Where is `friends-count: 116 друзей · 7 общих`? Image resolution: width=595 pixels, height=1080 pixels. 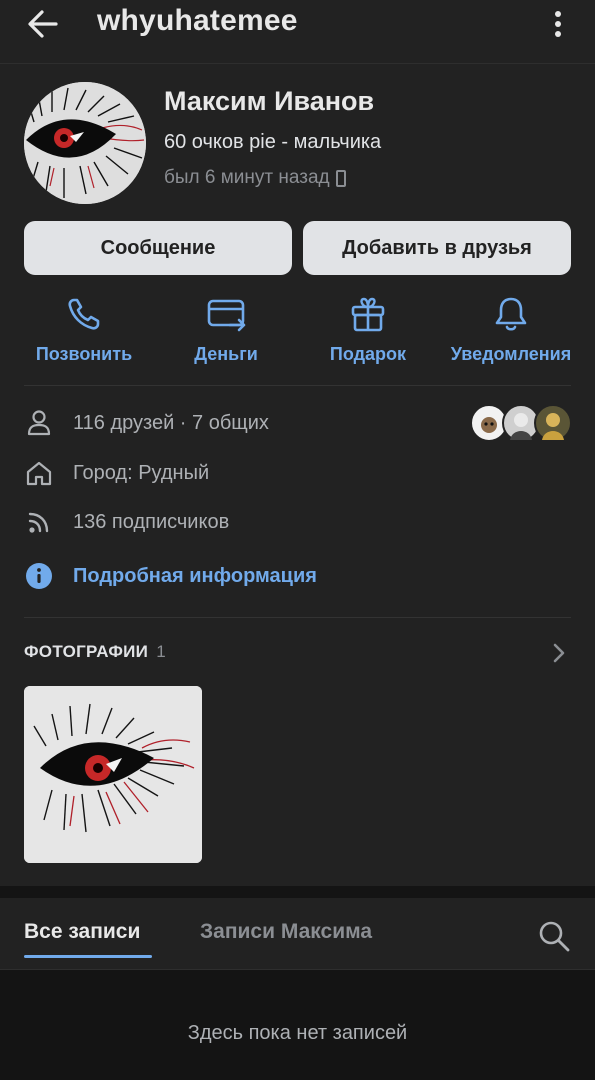 friends-count: 116 друзей · 7 общих is located at coordinates (171, 422).